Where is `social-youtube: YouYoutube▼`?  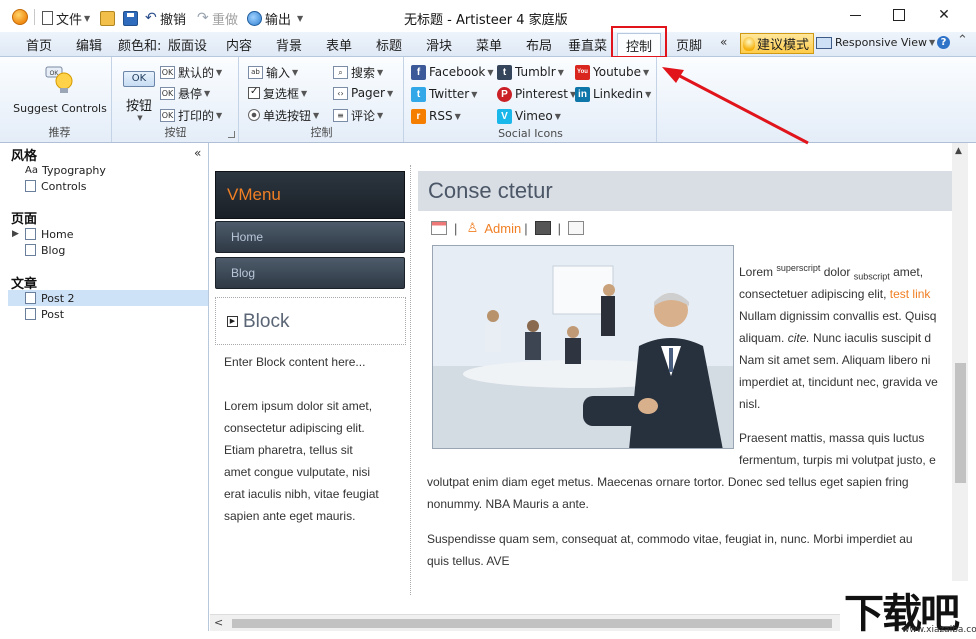 social-youtube: YouYoutube▼ is located at coordinates (612, 72).